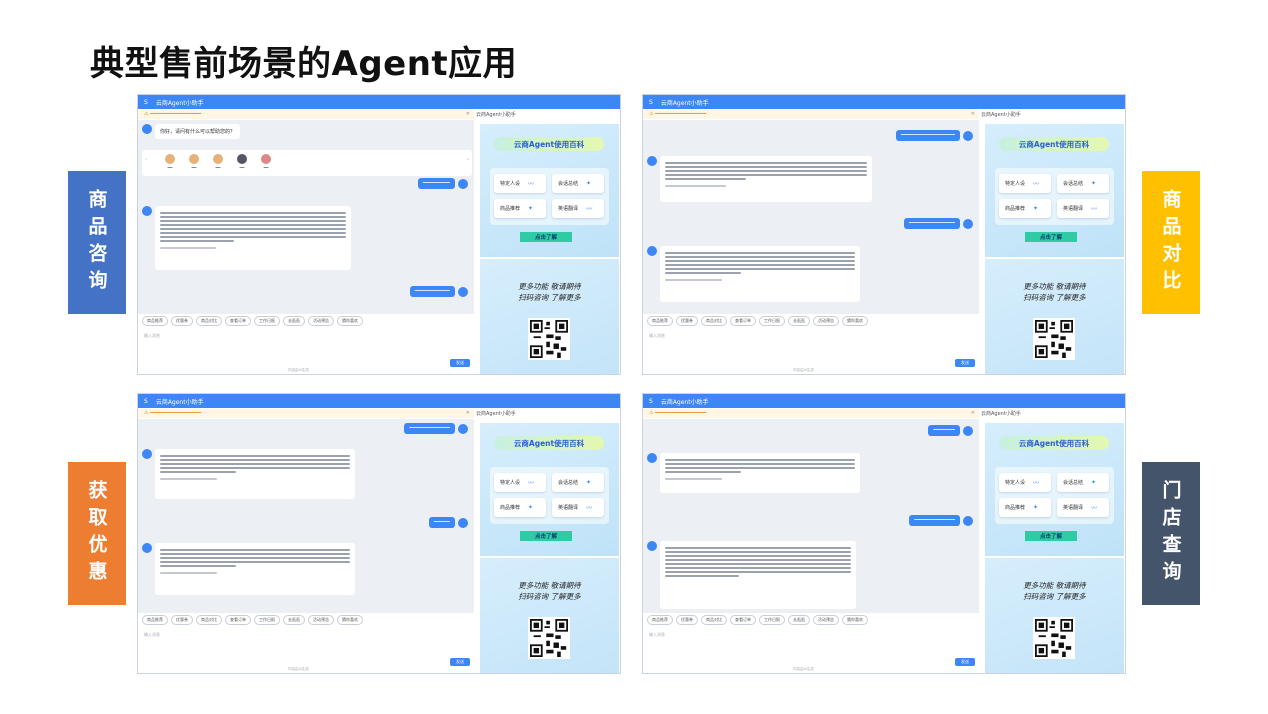 The image size is (1268, 714). I want to click on bot-answer, so click(246, 238).